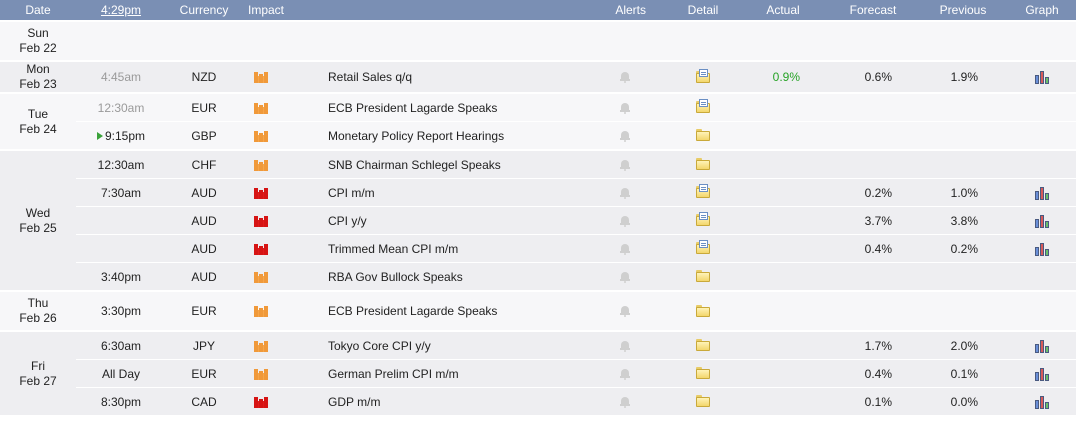 The height and width of the screenshot is (436, 1076). Describe the element at coordinates (38, 10) in the screenshot. I see `col-header-date: Date` at that location.